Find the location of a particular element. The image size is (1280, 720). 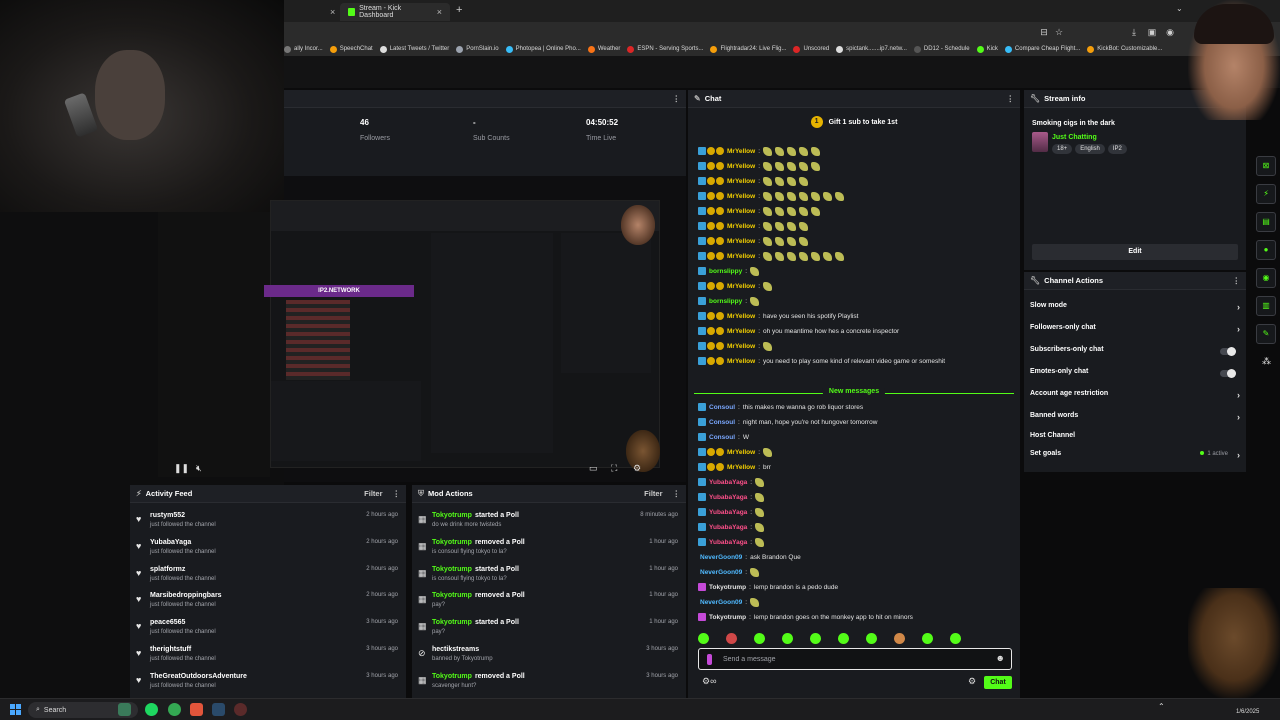

toggle-switch is located at coordinates (1228, 373).